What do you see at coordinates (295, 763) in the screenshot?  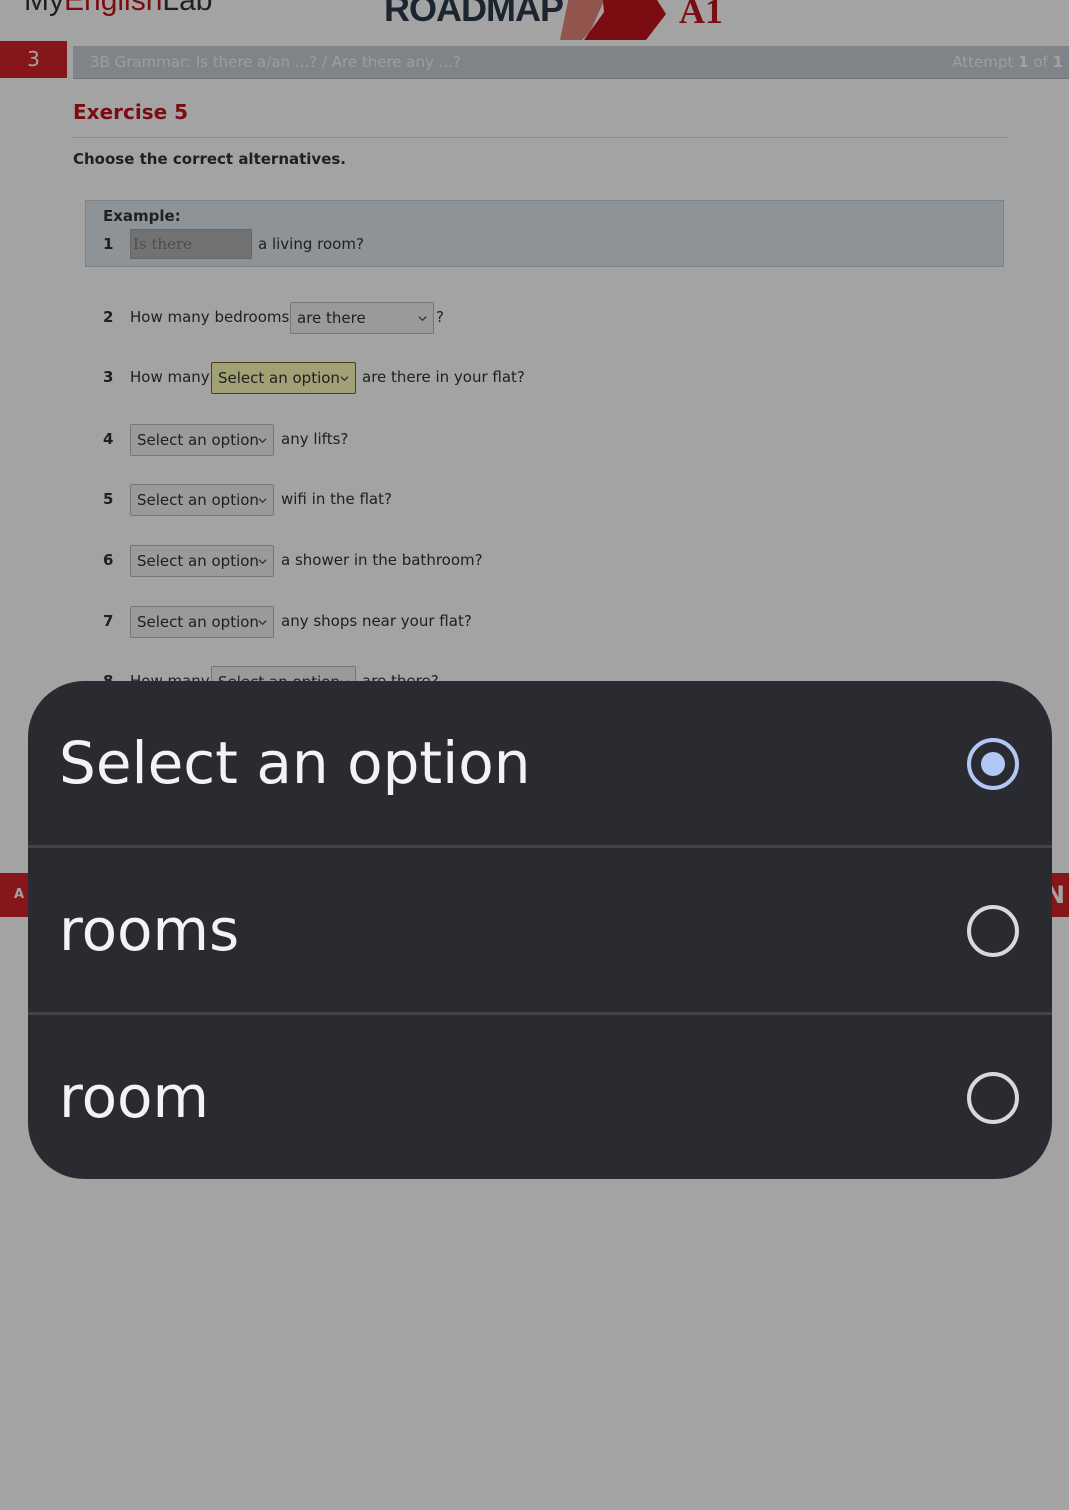 I see `picker-option-label: Select an option` at bounding box center [295, 763].